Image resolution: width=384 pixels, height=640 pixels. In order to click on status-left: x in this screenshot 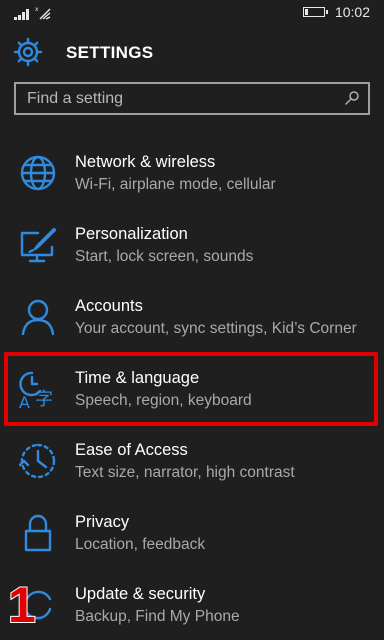, I will do `click(32, 13)`.